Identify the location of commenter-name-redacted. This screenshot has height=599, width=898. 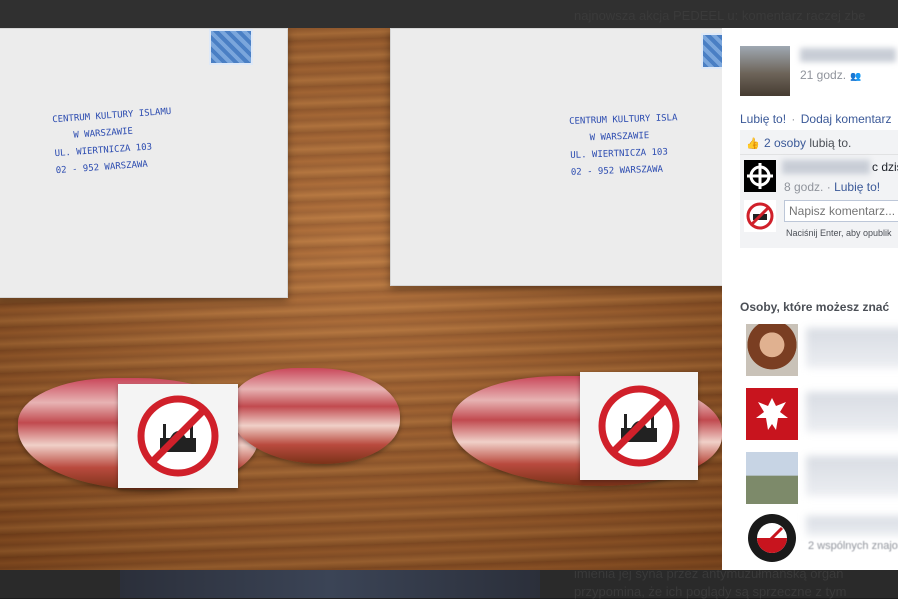
(826, 167).